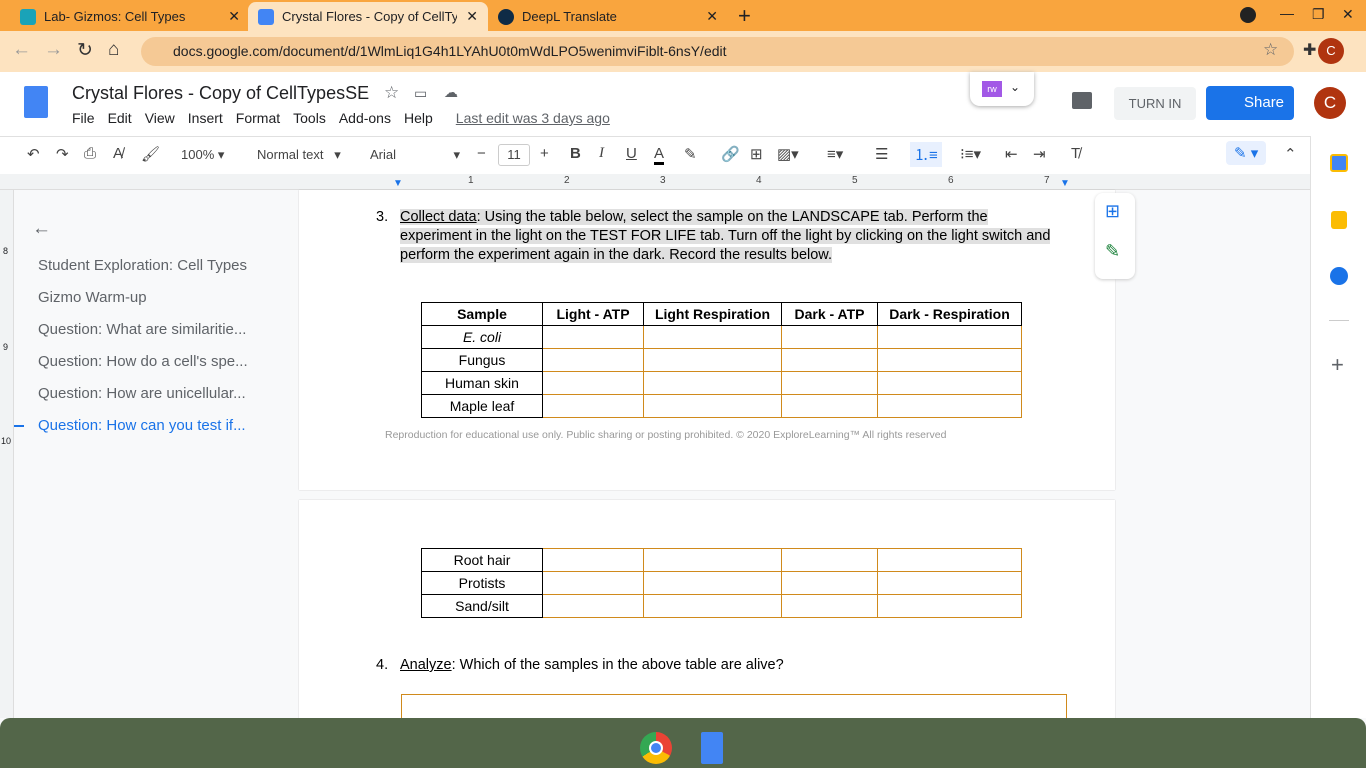 The image size is (1366, 768). What do you see at coordinates (482, 583) in the screenshot?
I see `sample-cell: Protists` at bounding box center [482, 583].